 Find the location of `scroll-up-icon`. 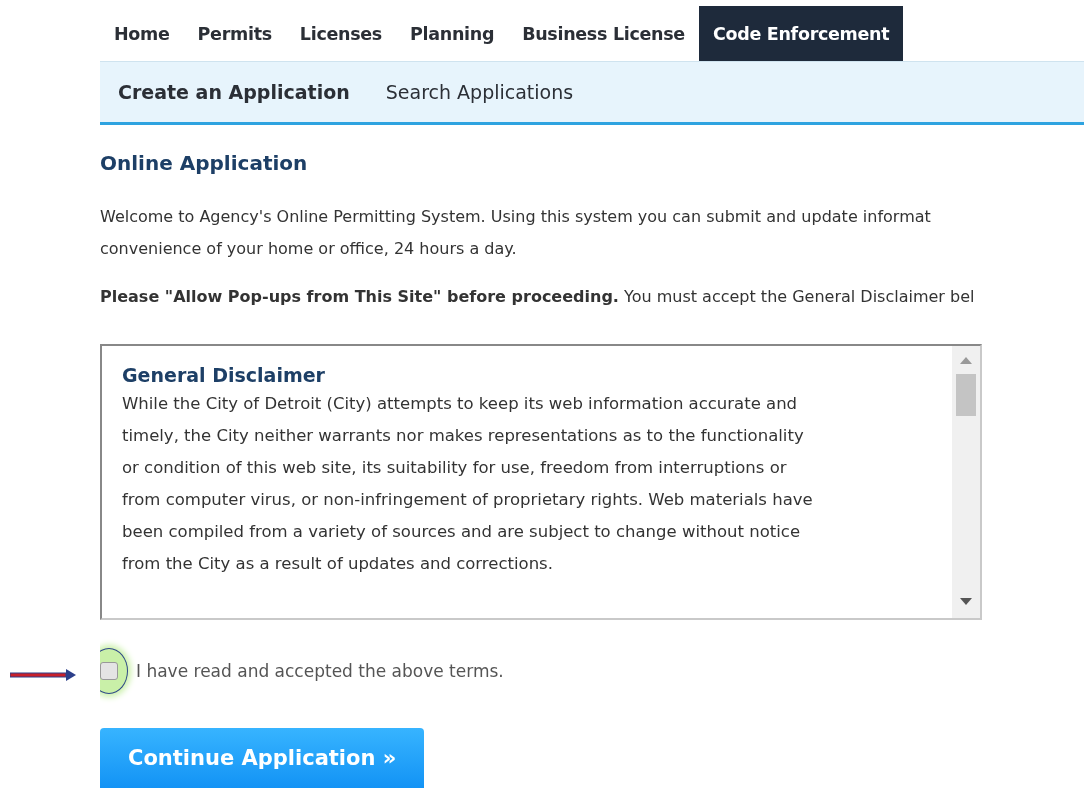

scroll-up-icon is located at coordinates (966, 360).